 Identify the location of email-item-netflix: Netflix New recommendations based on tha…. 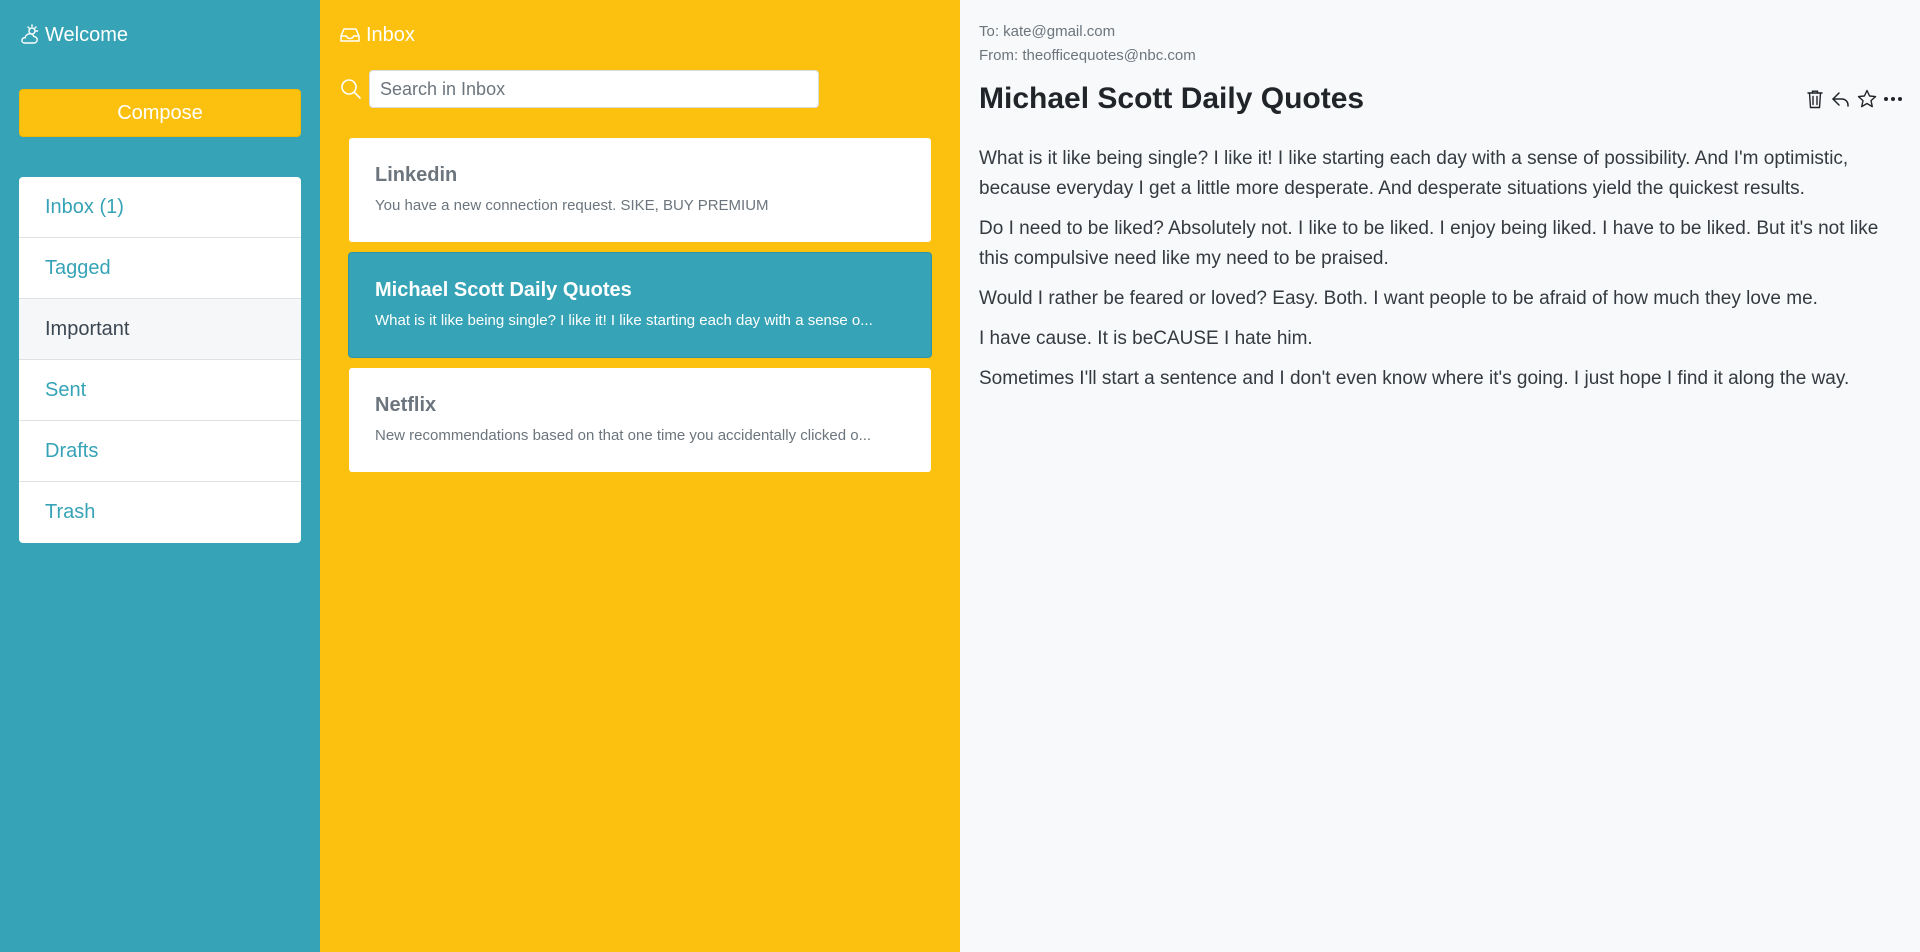
(640, 420).